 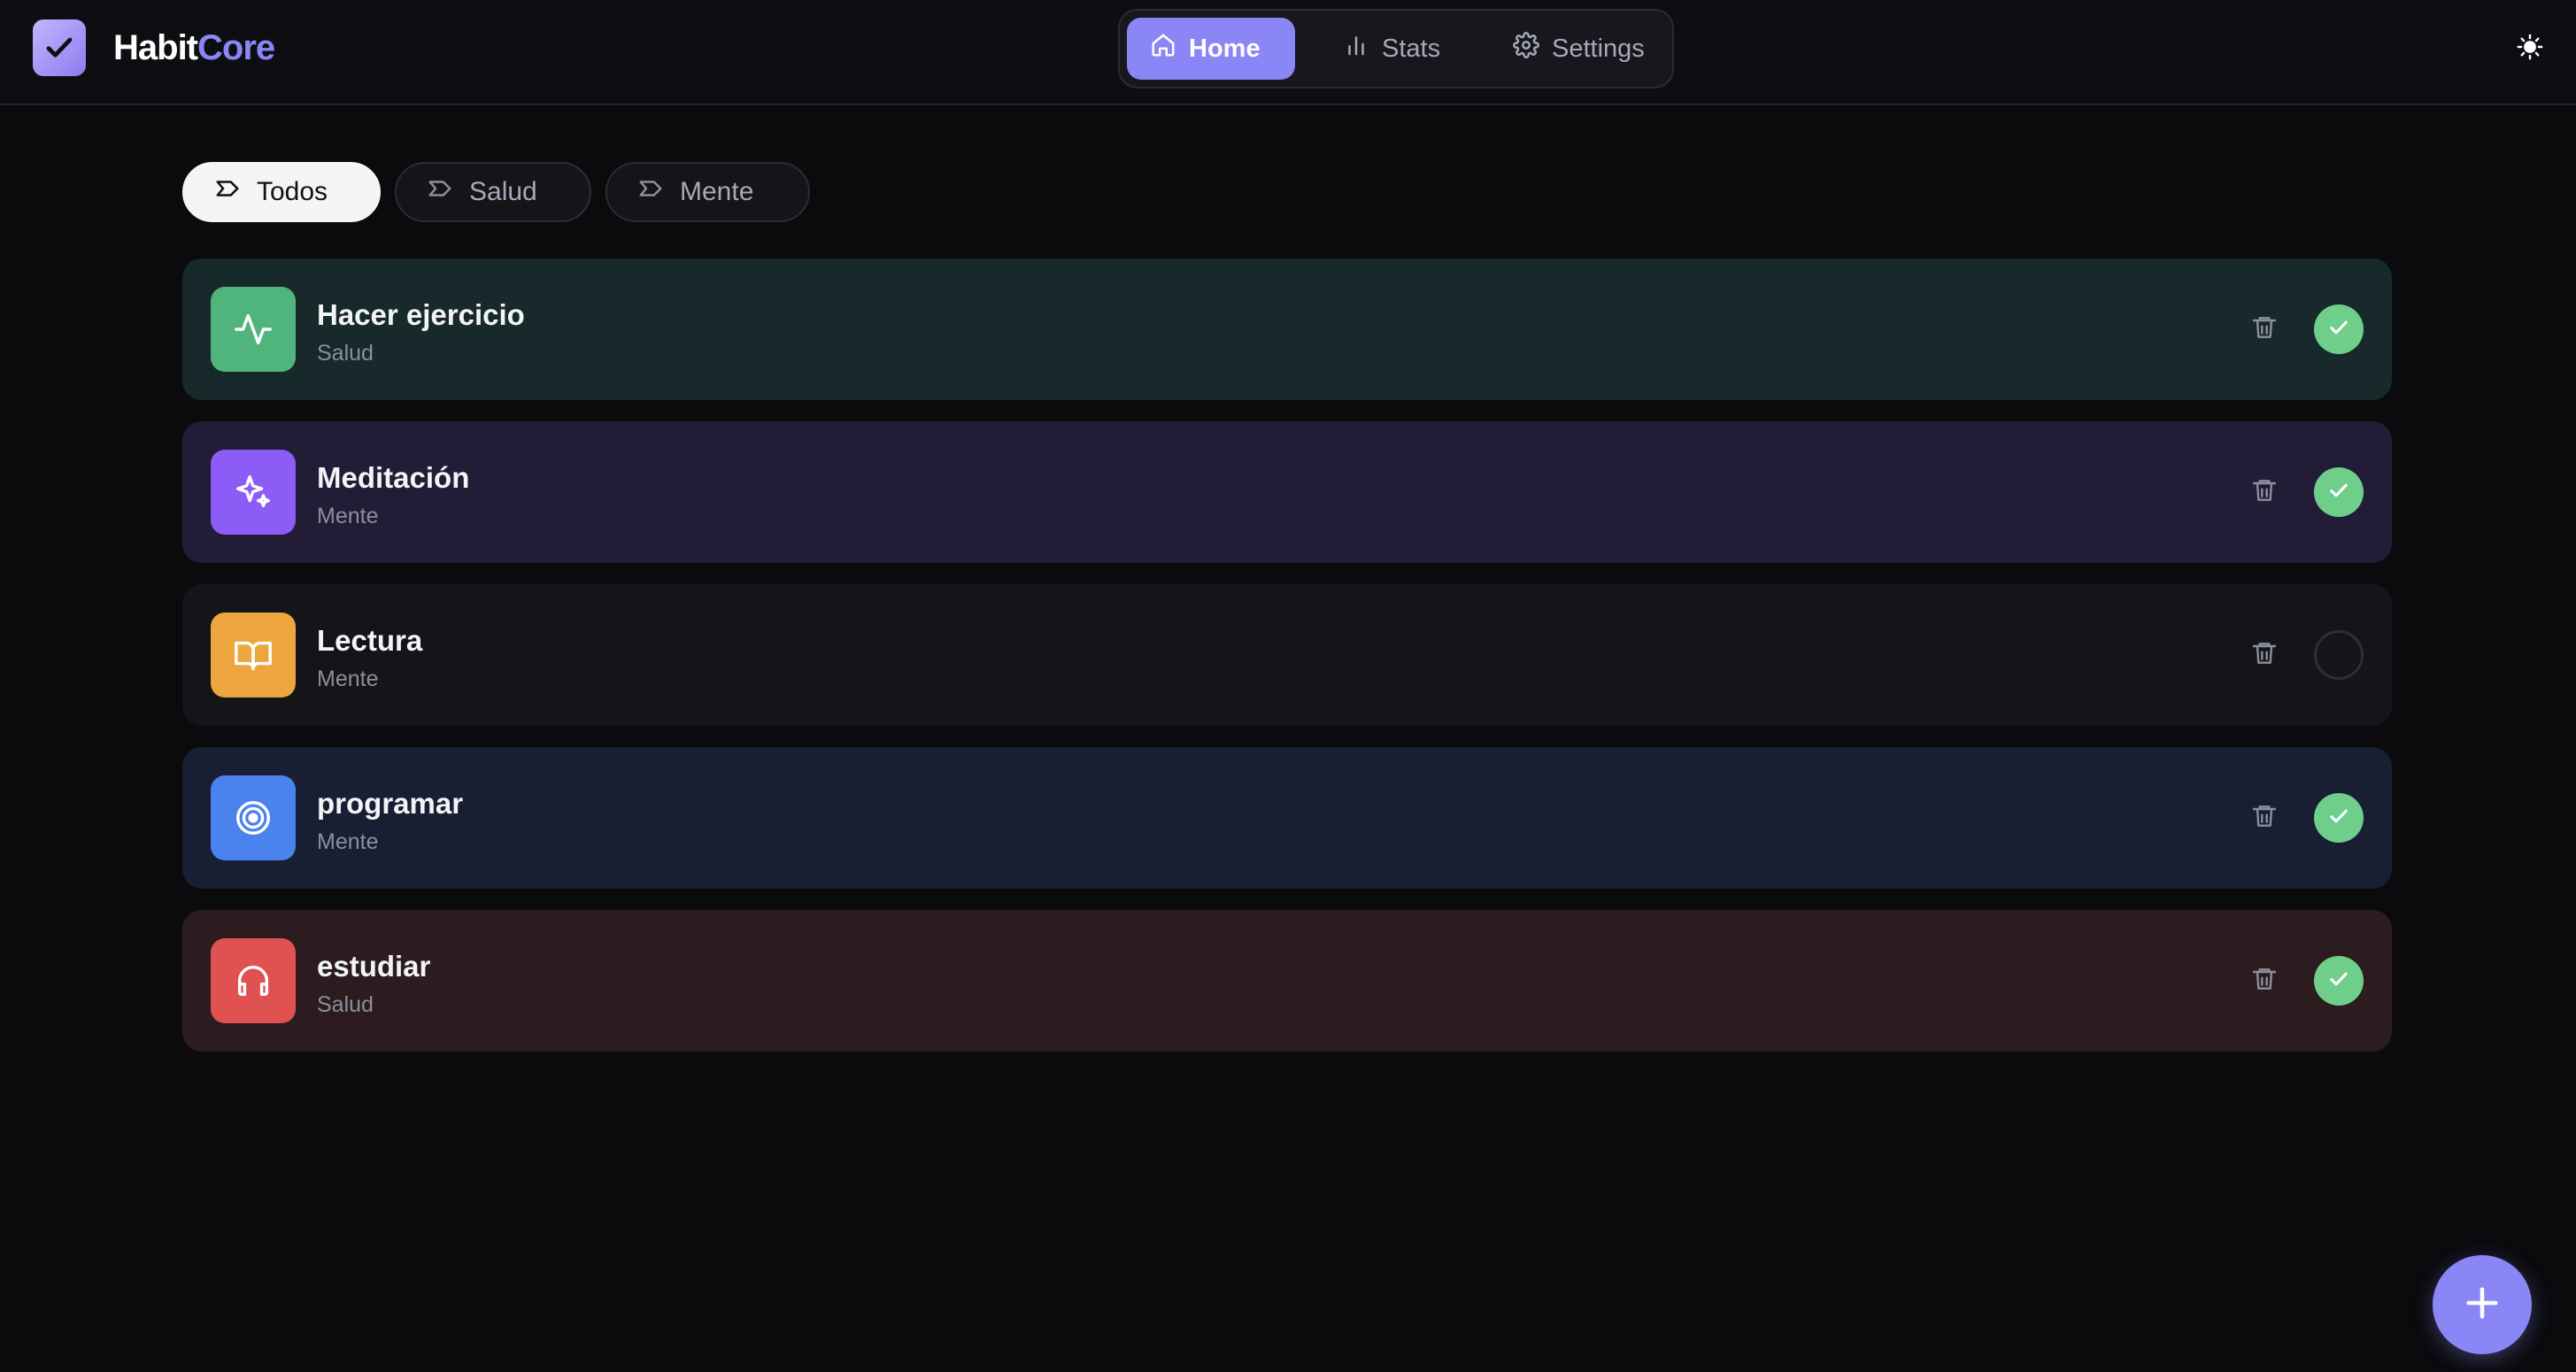 I want to click on app-logo-text: HabitCore, so click(x=194, y=48).